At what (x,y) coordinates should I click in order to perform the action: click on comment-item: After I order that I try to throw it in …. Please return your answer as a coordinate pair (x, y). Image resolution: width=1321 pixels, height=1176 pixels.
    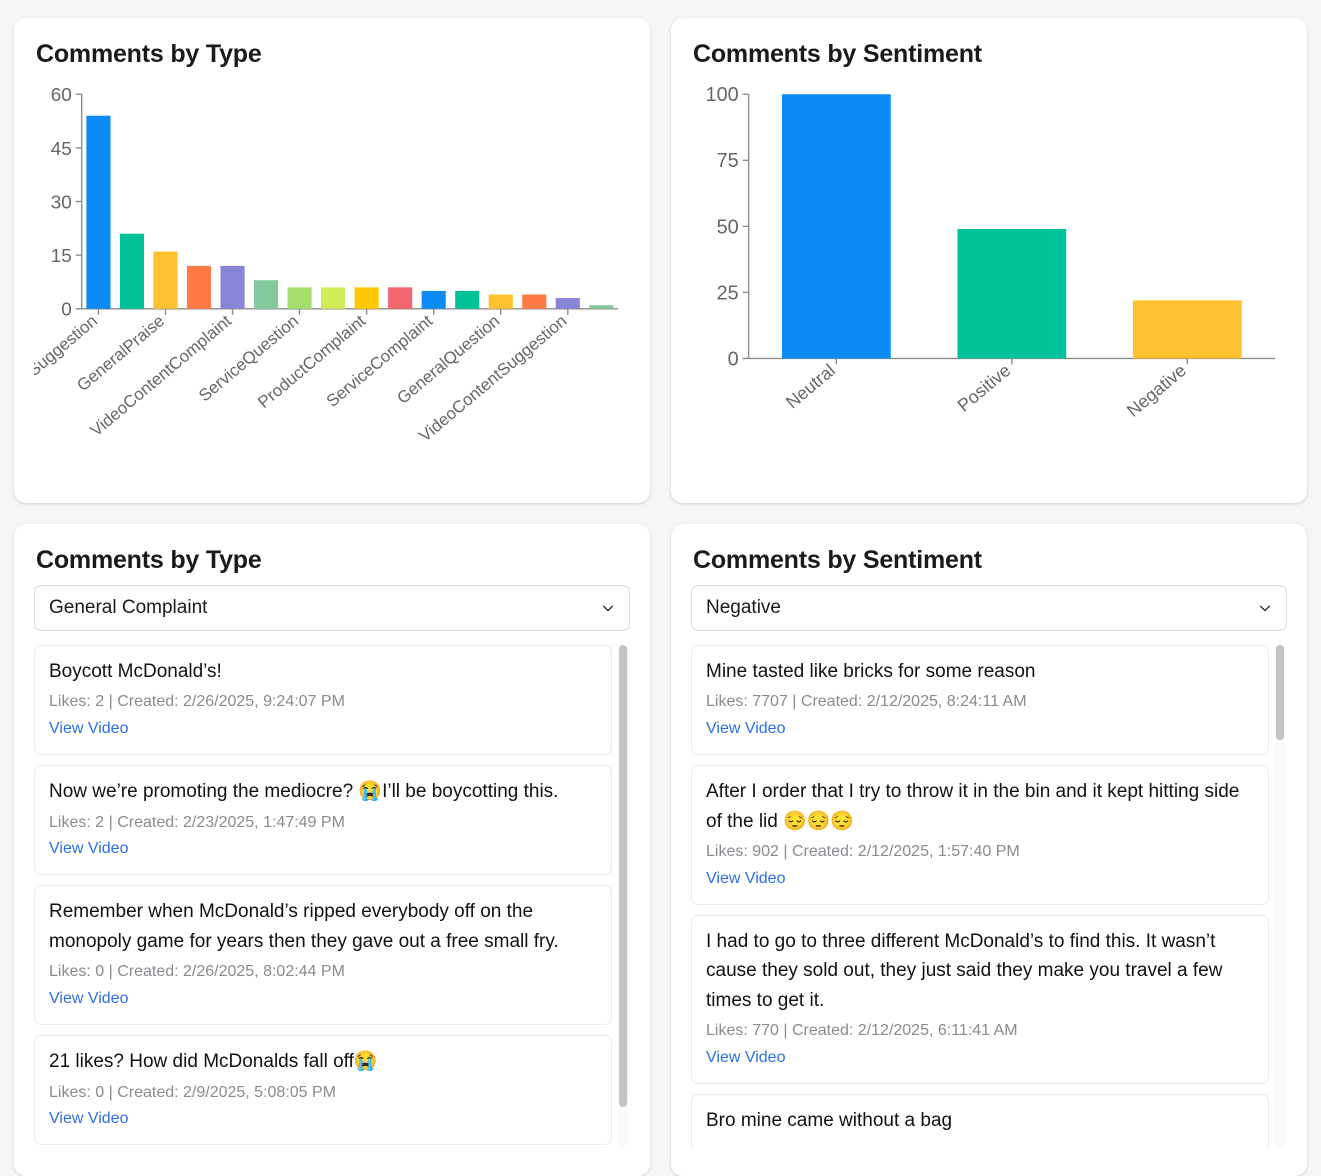
    Looking at the image, I should click on (980, 835).